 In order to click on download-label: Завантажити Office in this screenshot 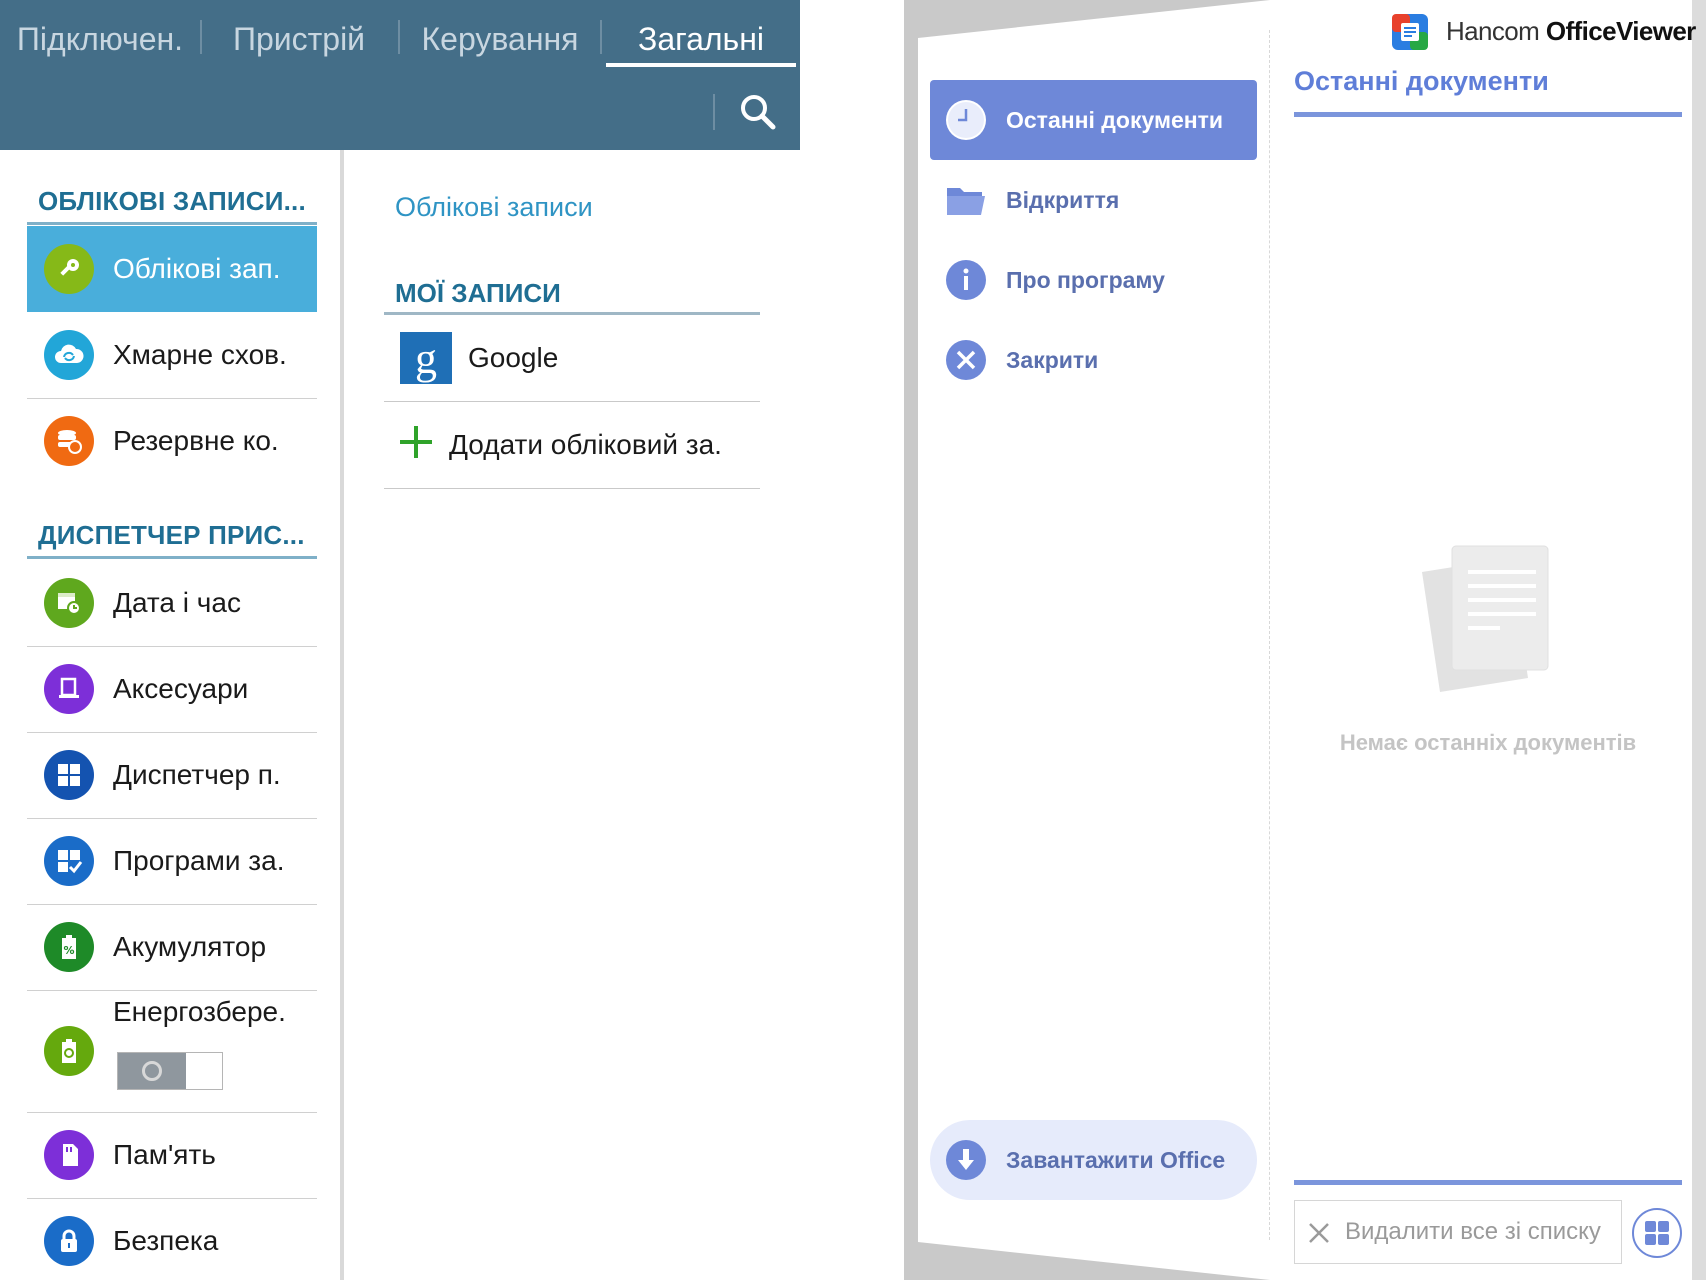, I will do `click(1116, 1160)`.